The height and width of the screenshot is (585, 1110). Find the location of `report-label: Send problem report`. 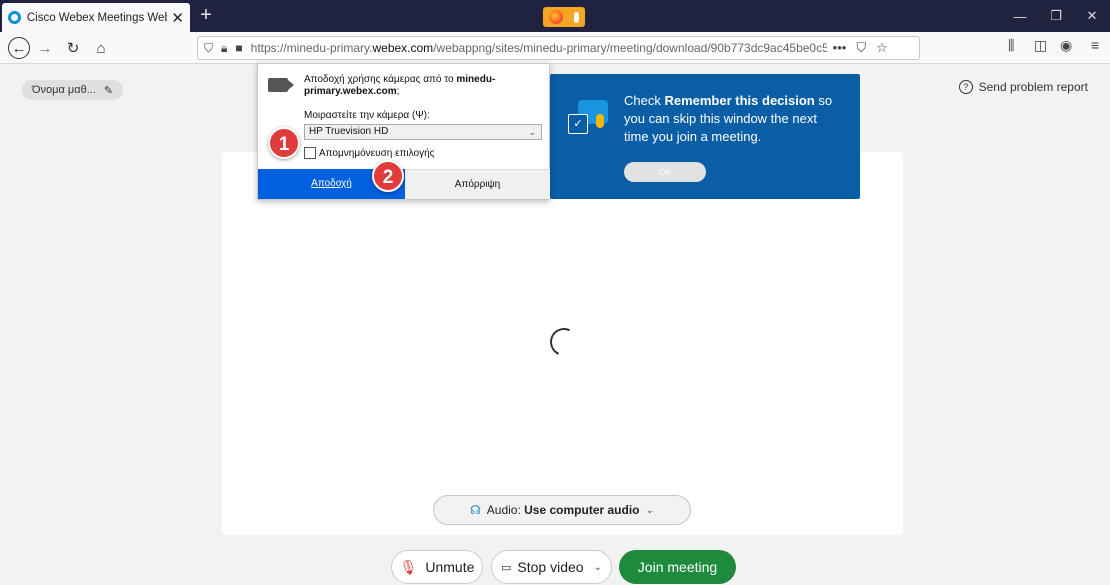

report-label: Send problem report is located at coordinates (1033, 87).